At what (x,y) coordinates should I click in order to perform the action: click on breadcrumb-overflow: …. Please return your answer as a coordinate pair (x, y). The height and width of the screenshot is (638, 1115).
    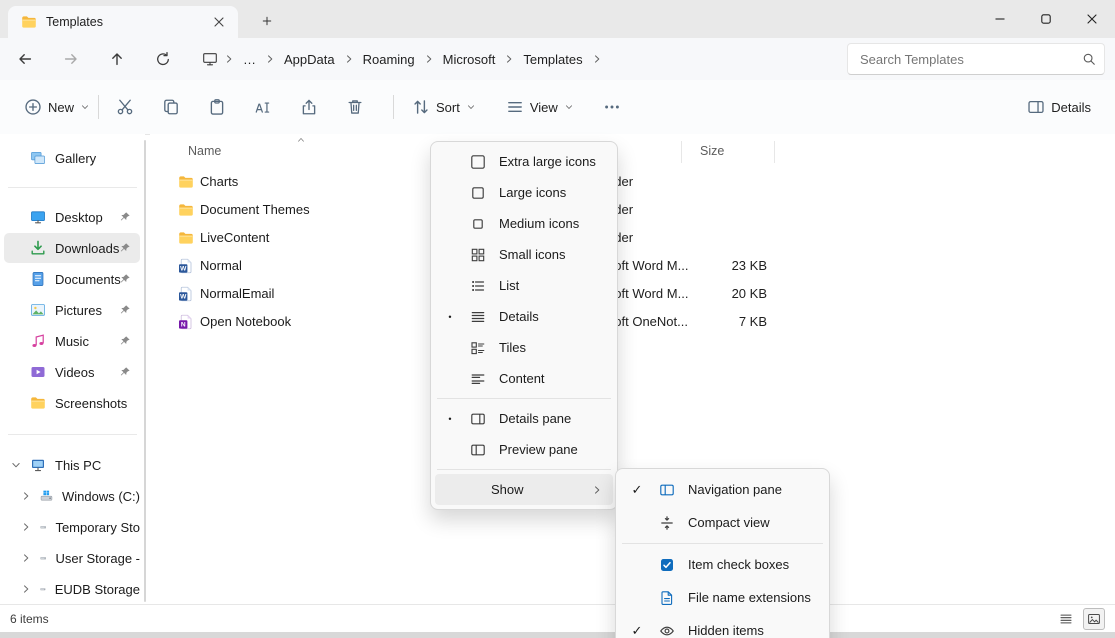
    Looking at the image, I should click on (249, 59).